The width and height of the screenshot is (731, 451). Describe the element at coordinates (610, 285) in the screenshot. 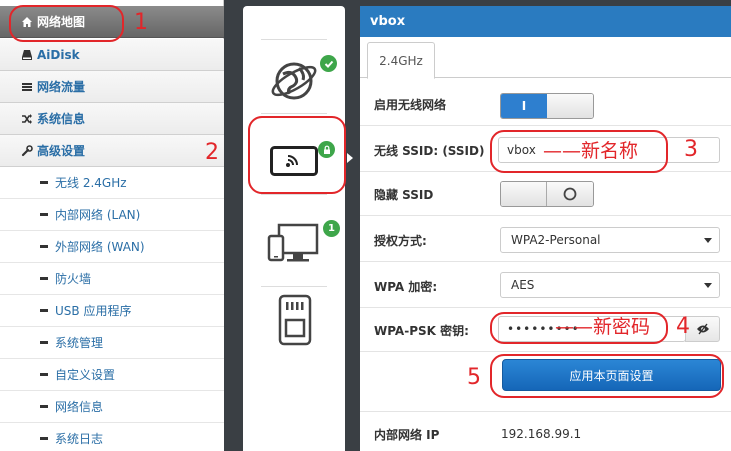

I see `wpa-encryption-select: AES` at that location.